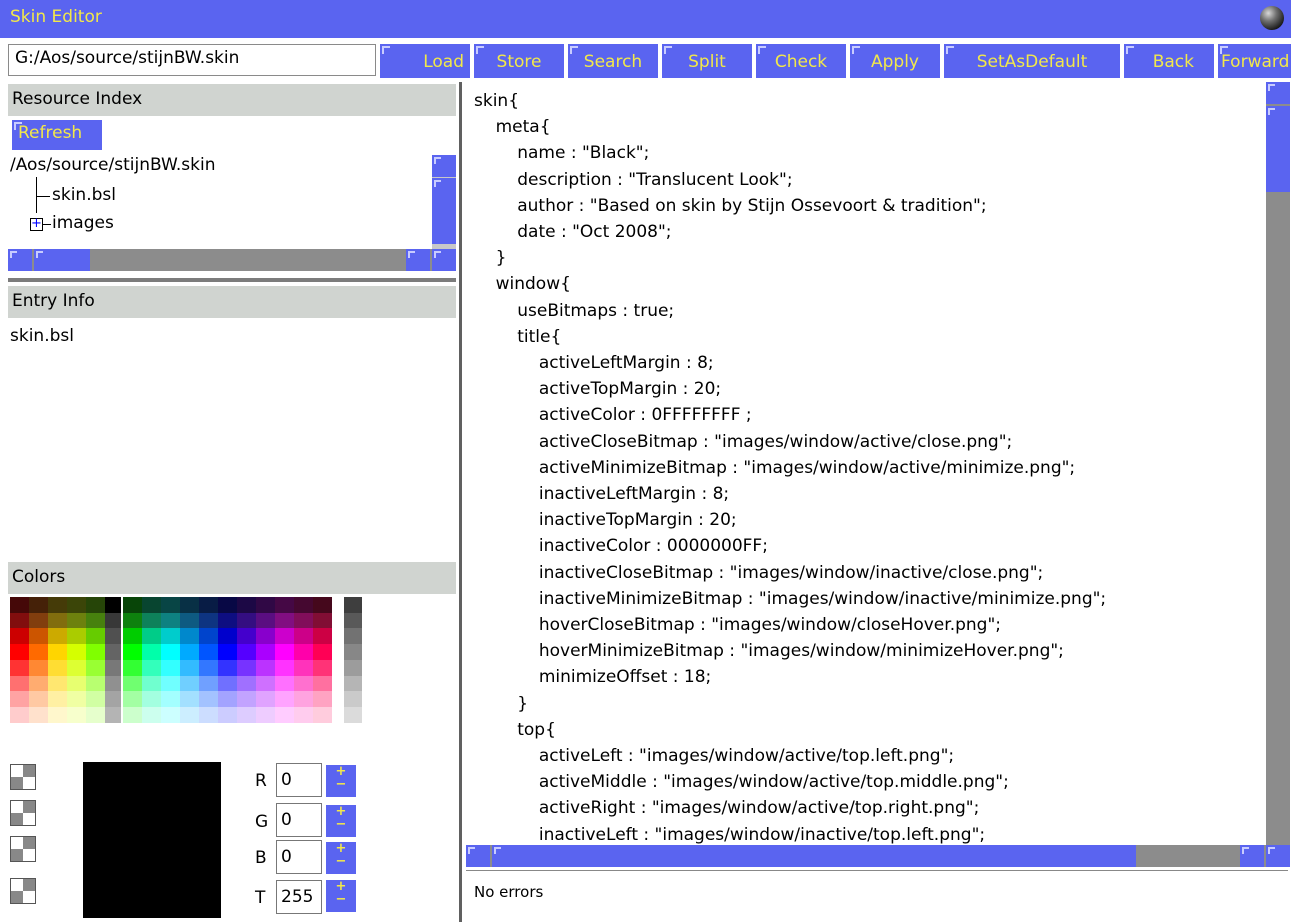  I want to click on editor-scroll-left-button, so click(478, 856).